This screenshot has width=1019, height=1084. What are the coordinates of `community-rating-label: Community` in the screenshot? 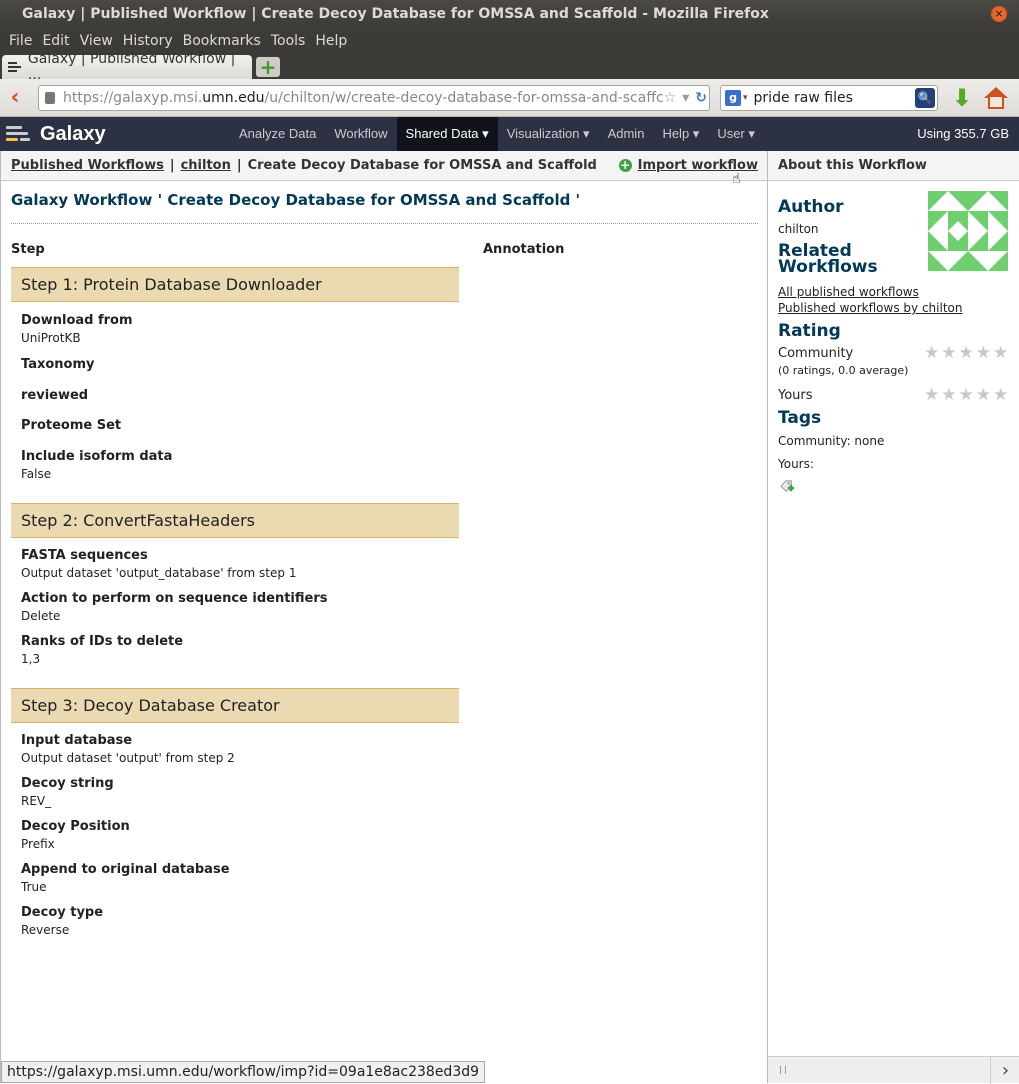 It's located at (816, 353).